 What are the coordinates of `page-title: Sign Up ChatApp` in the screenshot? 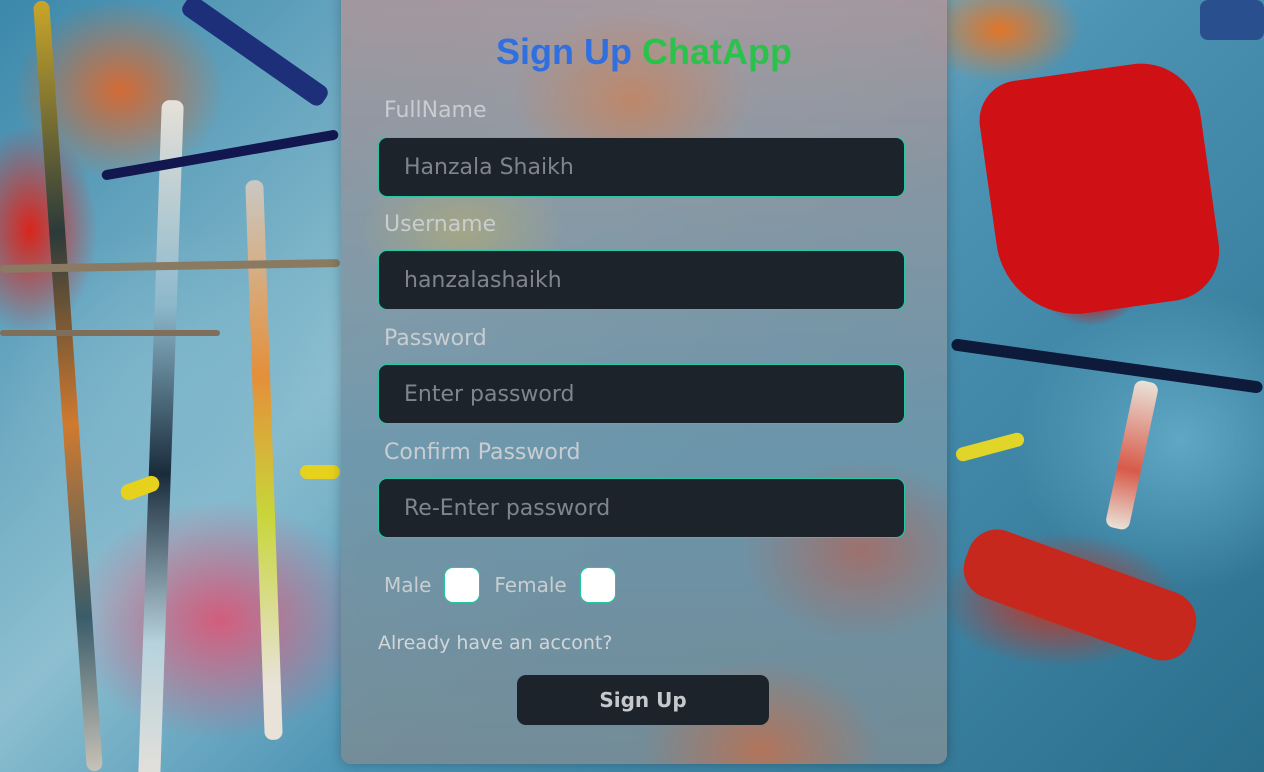 It's located at (644, 52).